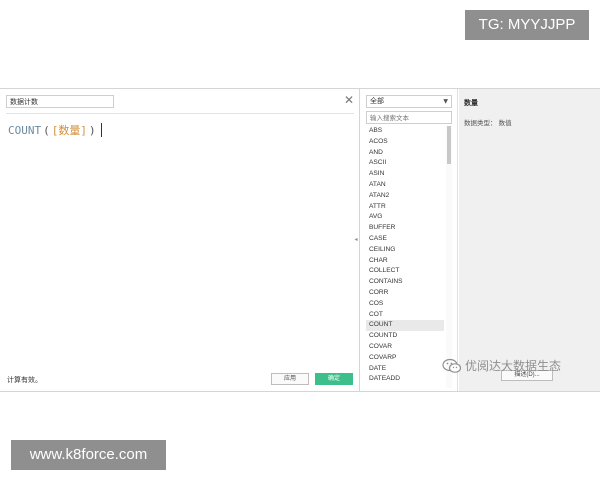 The width and height of the screenshot is (600, 480). I want to click on scrollbar-track, so click(449, 257).